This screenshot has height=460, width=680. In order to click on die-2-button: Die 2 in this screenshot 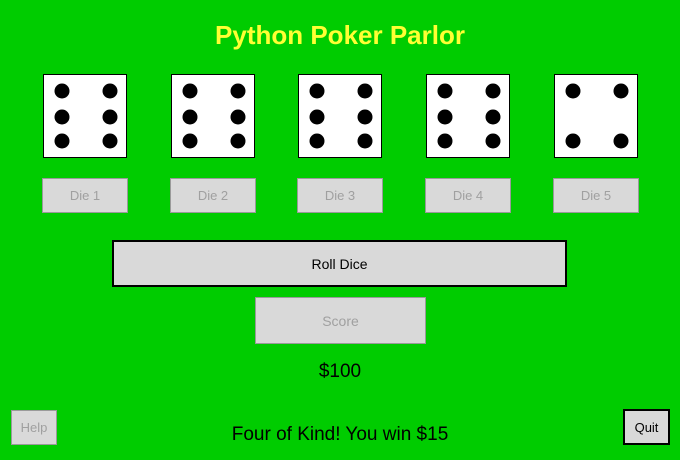, I will do `click(213, 195)`.